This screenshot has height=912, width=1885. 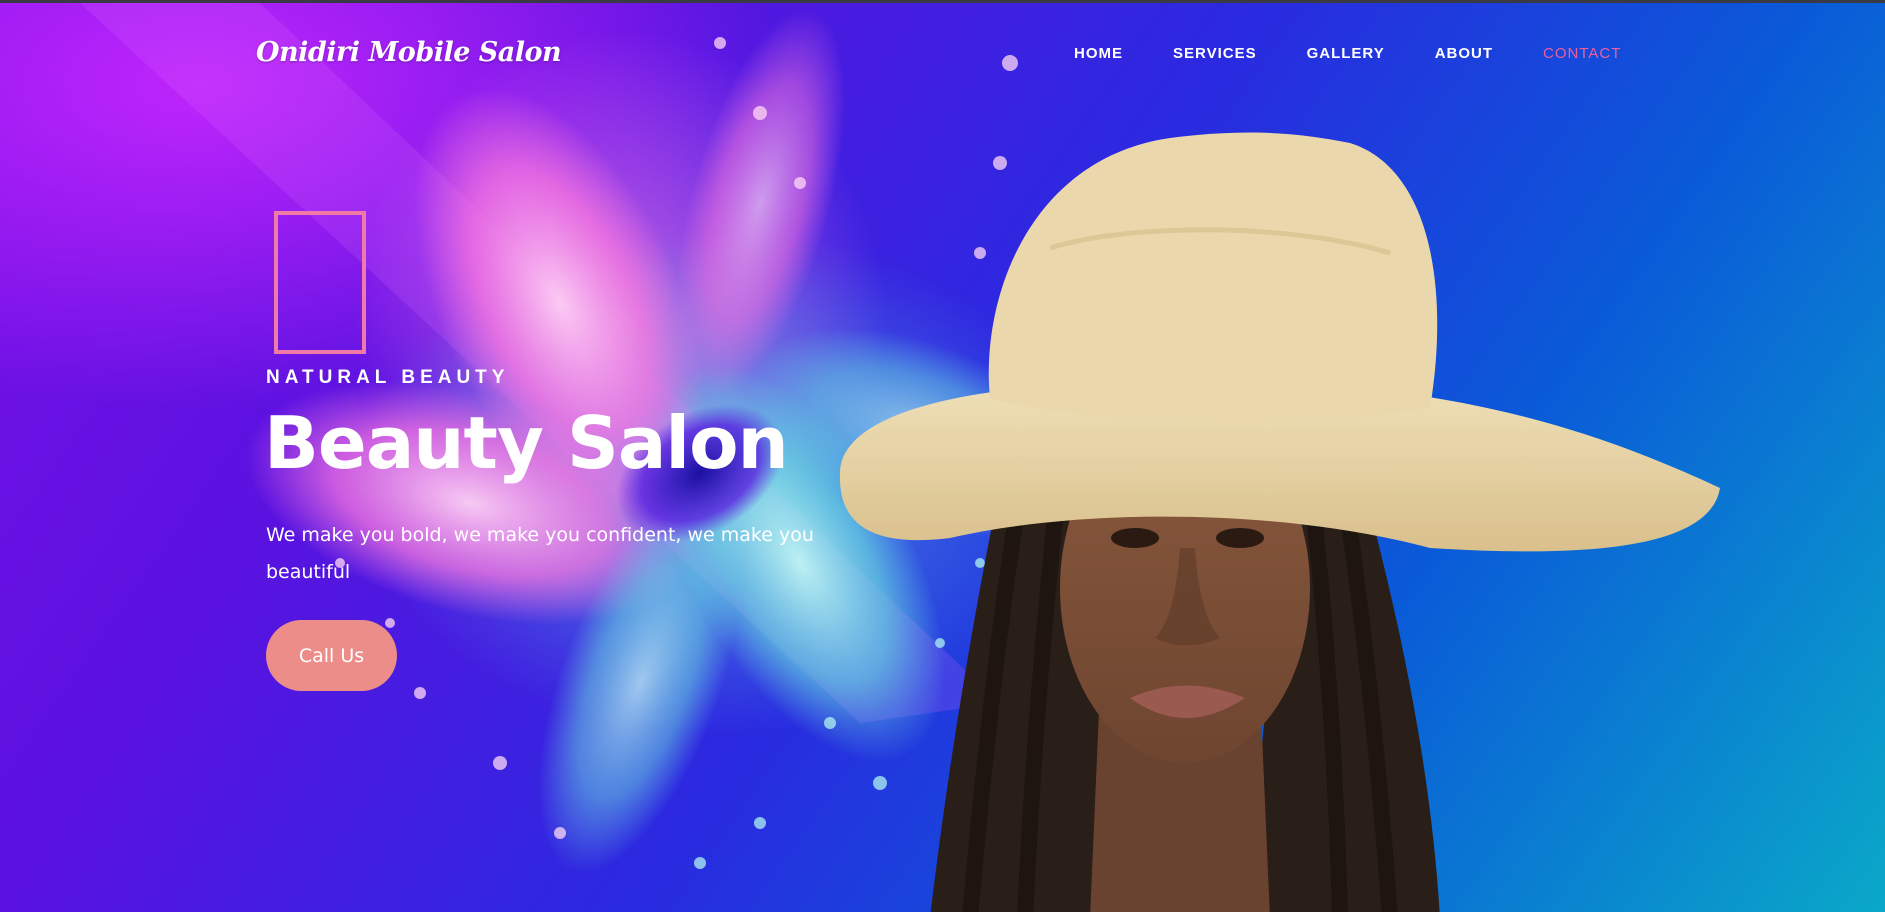 I want to click on nav-item-home: HOME, so click(x=1098, y=53).